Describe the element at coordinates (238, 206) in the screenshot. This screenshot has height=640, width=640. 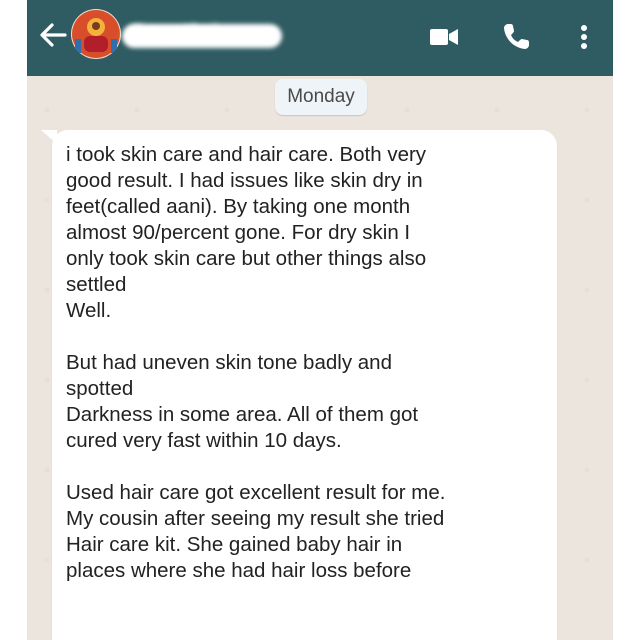
I see `message-line: feet(called aani). By taking one month` at that location.